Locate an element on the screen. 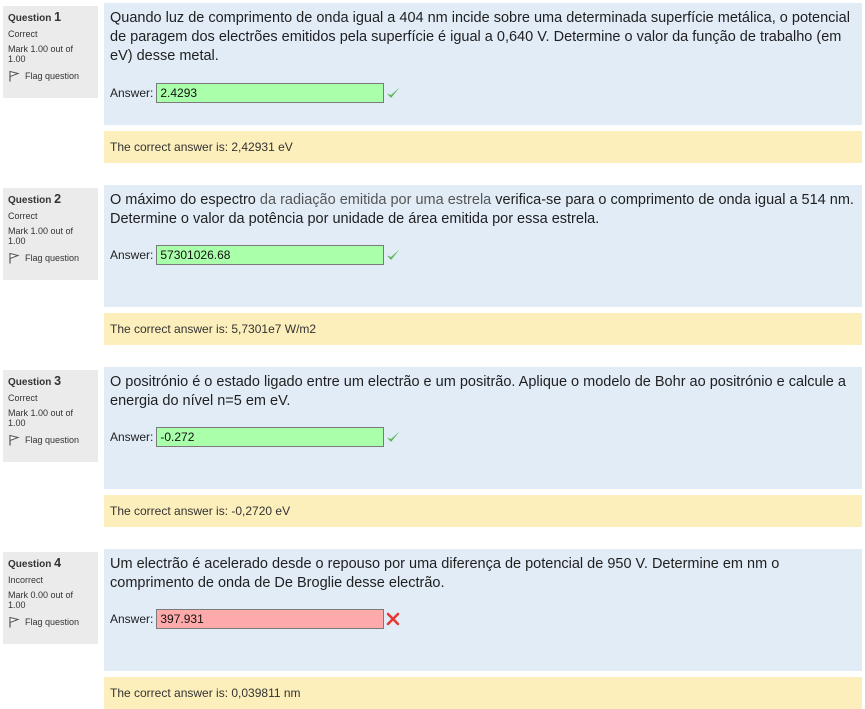 The height and width of the screenshot is (709, 865). answer-input: 2.4293 is located at coordinates (270, 93).